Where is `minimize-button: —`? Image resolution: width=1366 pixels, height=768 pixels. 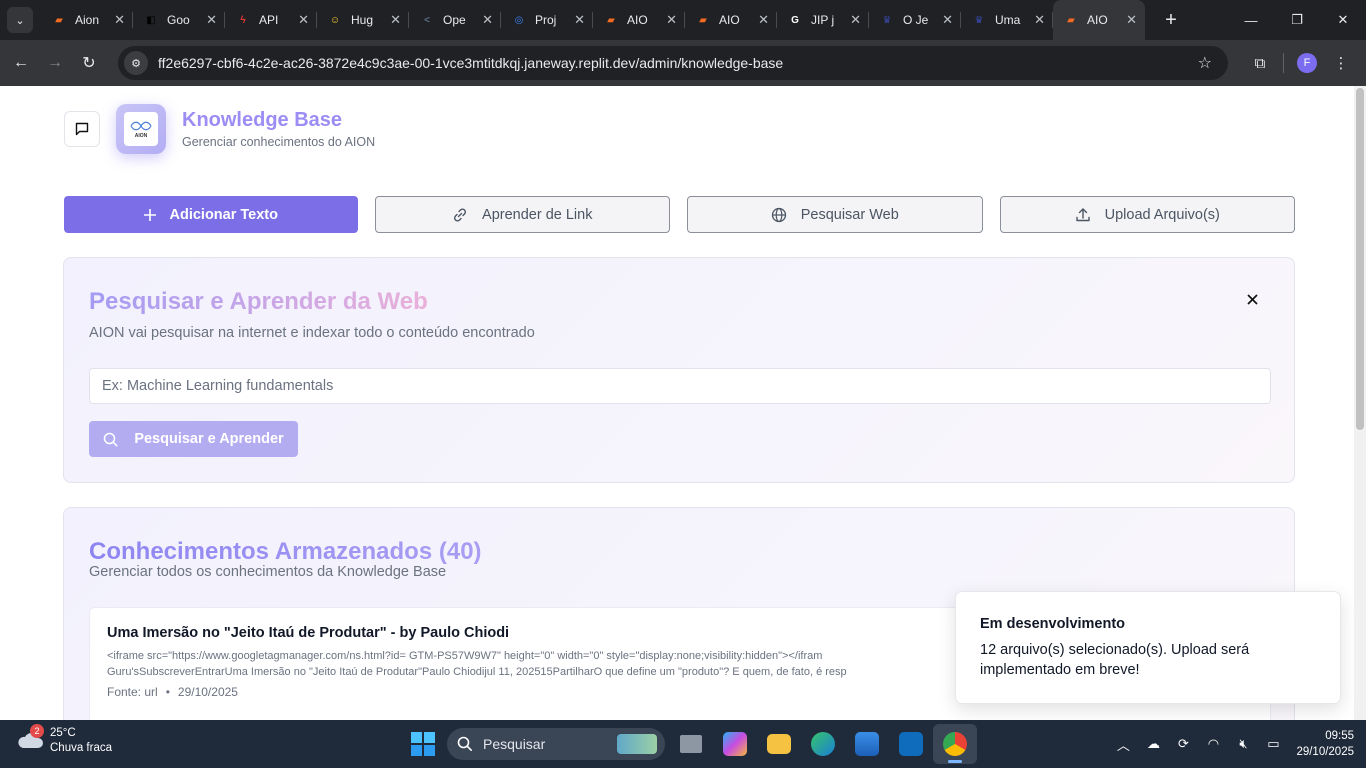 minimize-button: — is located at coordinates (1251, 20).